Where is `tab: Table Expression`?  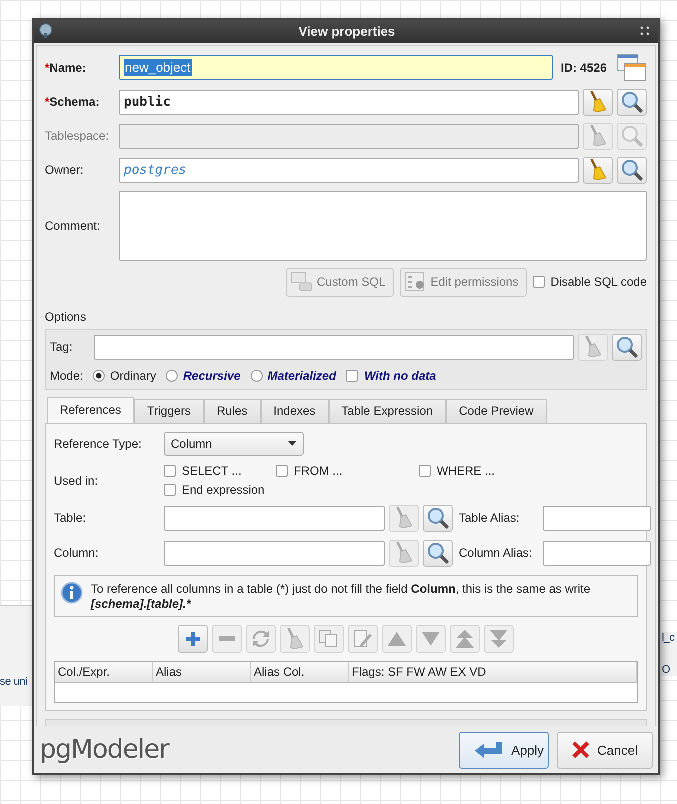 tab: Table Expression is located at coordinates (387, 410).